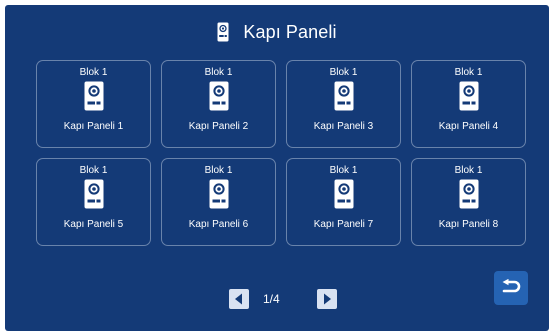  I want to click on door-panel-tile-6: Blok 1 Kapı Paneli 6, so click(218, 202).